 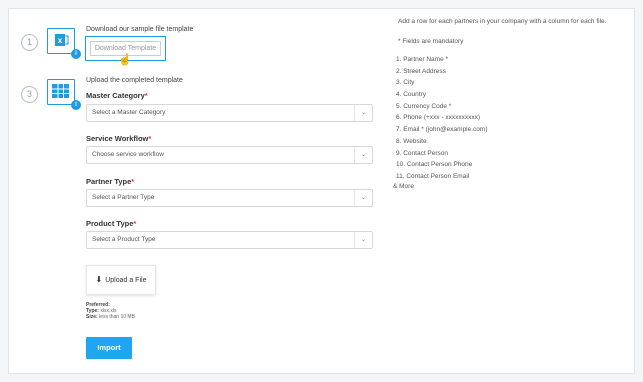 I want to click on field-list-item: 3. City, so click(x=405, y=83).